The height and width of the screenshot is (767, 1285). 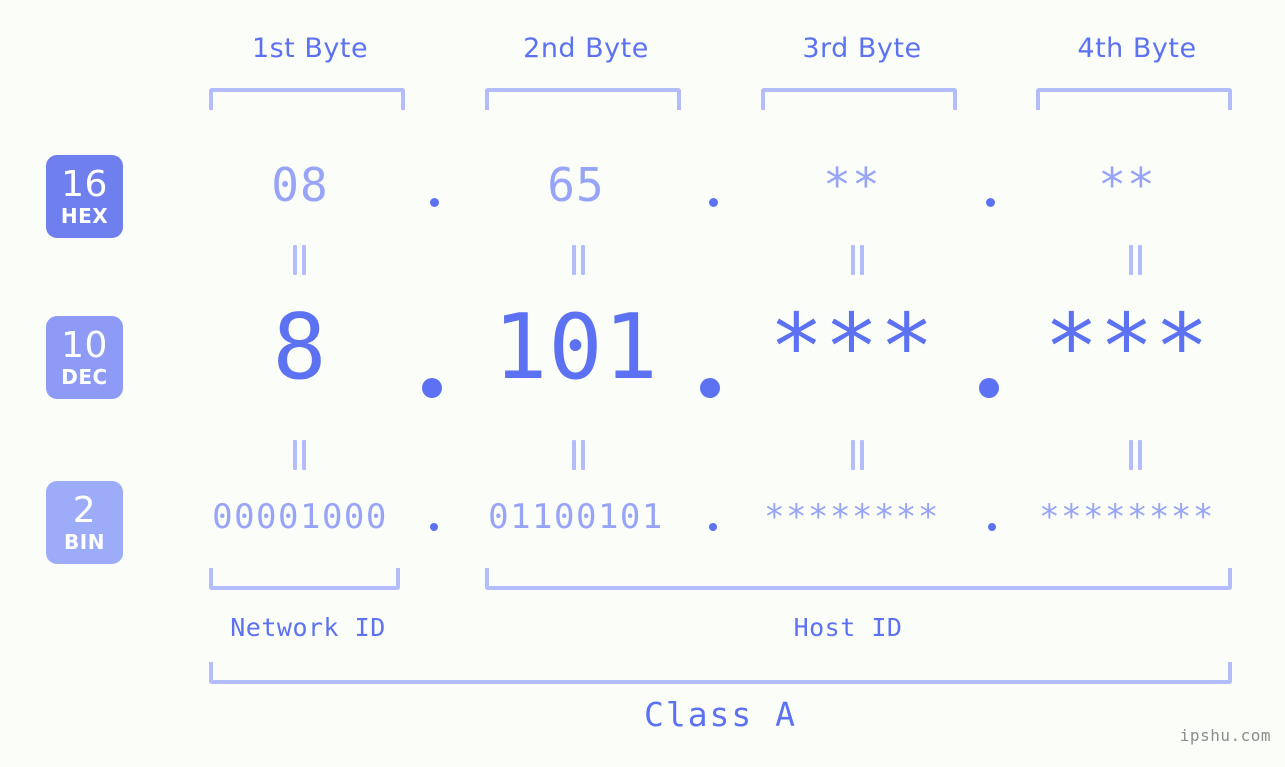 I want to click on bin-byte-3: ********, so click(x=852, y=517).